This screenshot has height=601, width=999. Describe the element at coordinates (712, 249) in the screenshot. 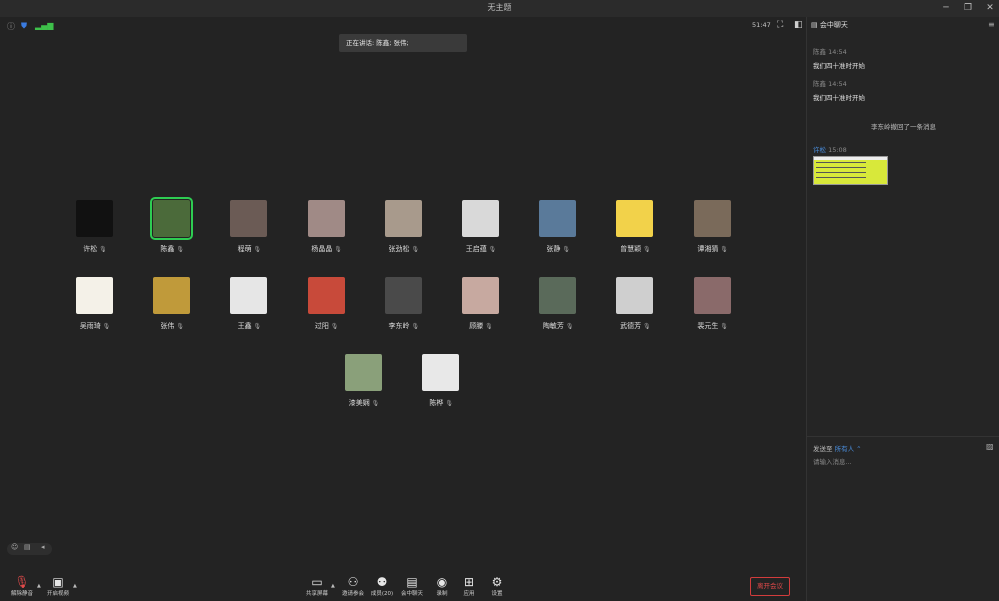

I see `participant-name: 谭湘猜 🎙︎` at that location.